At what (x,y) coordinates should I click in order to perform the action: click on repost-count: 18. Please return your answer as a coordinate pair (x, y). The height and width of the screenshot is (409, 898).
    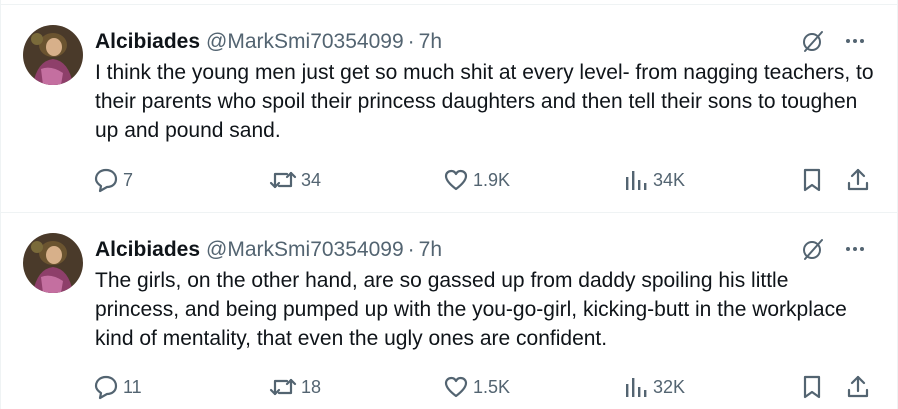
    Looking at the image, I should click on (311, 386).